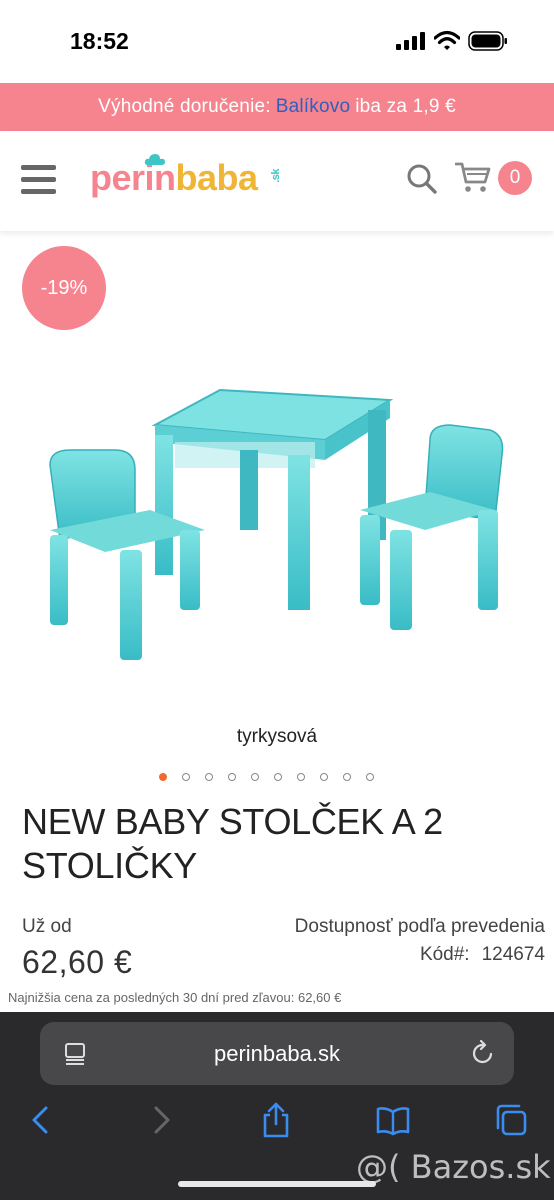  Describe the element at coordinates (393, 1120) in the screenshot. I see `bookmarks-icon` at that location.